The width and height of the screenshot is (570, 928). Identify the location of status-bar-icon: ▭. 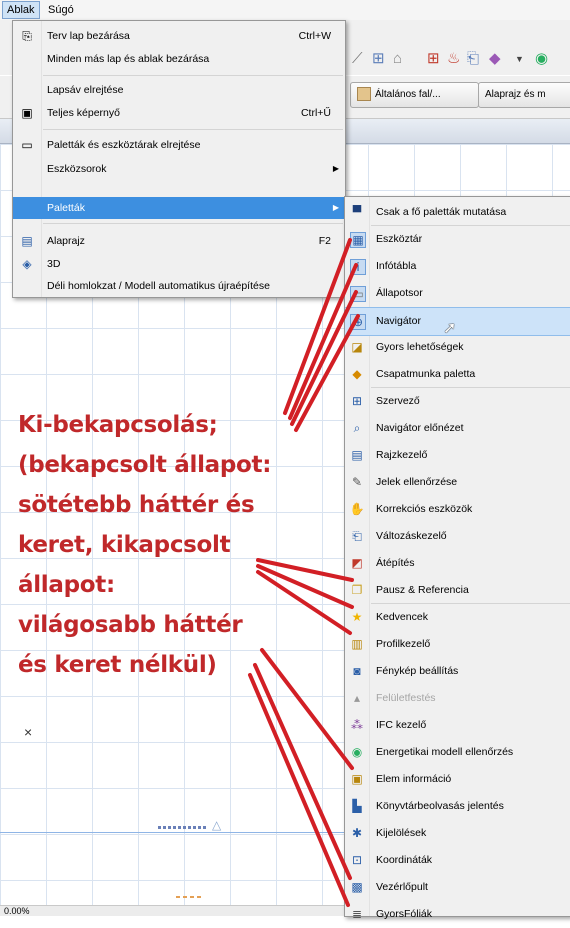
(358, 294).